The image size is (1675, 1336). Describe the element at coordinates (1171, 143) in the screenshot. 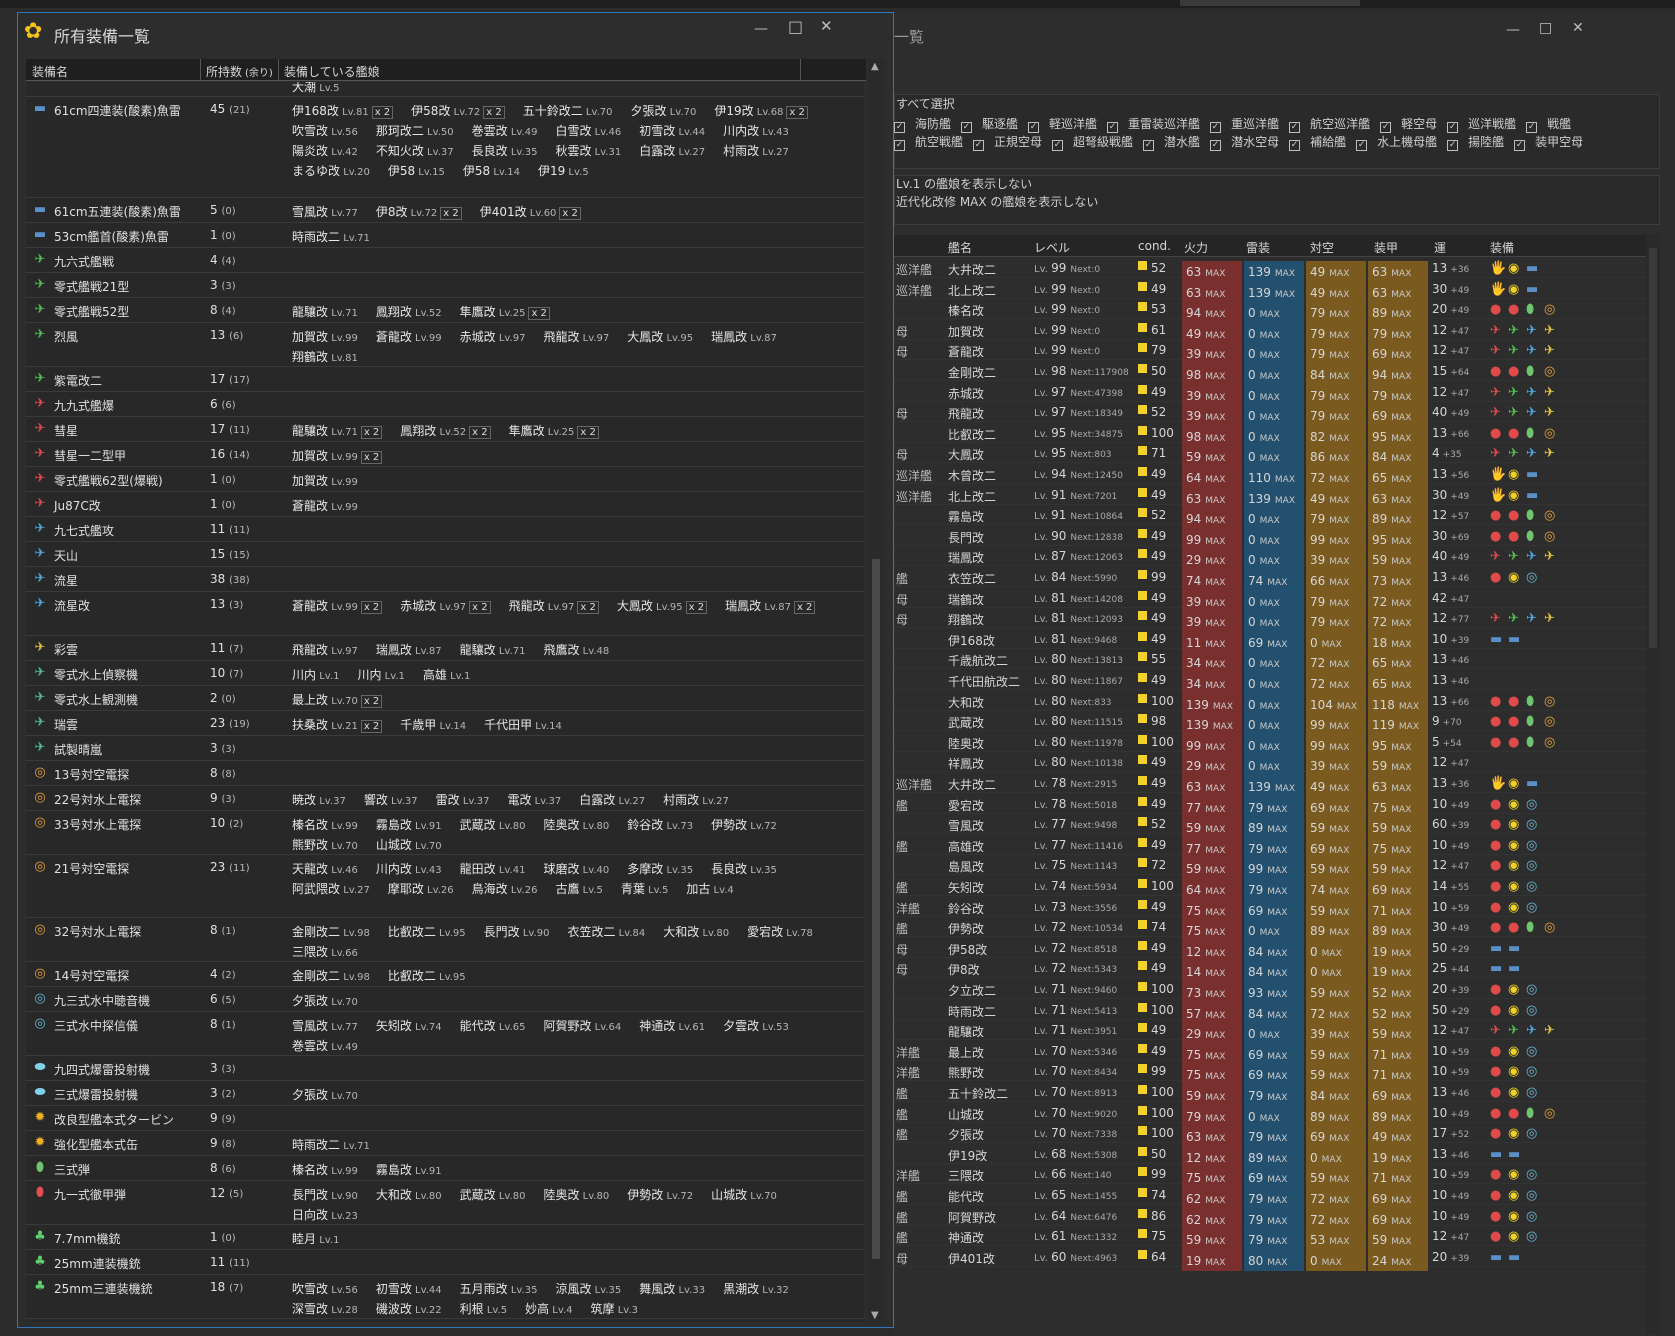

I see `filter-checkbox: ✓ 潜水艦` at that location.